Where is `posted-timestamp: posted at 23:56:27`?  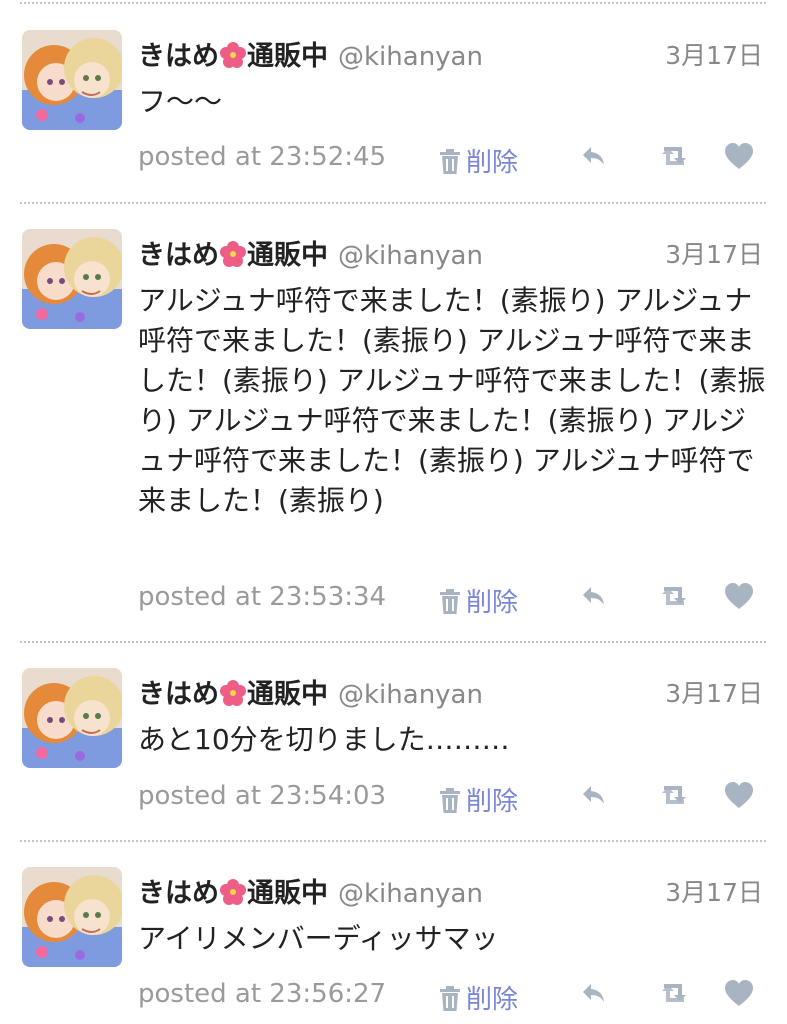 posted-timestamp: posted at 23:56:27 is located at coordinates (262, 994).